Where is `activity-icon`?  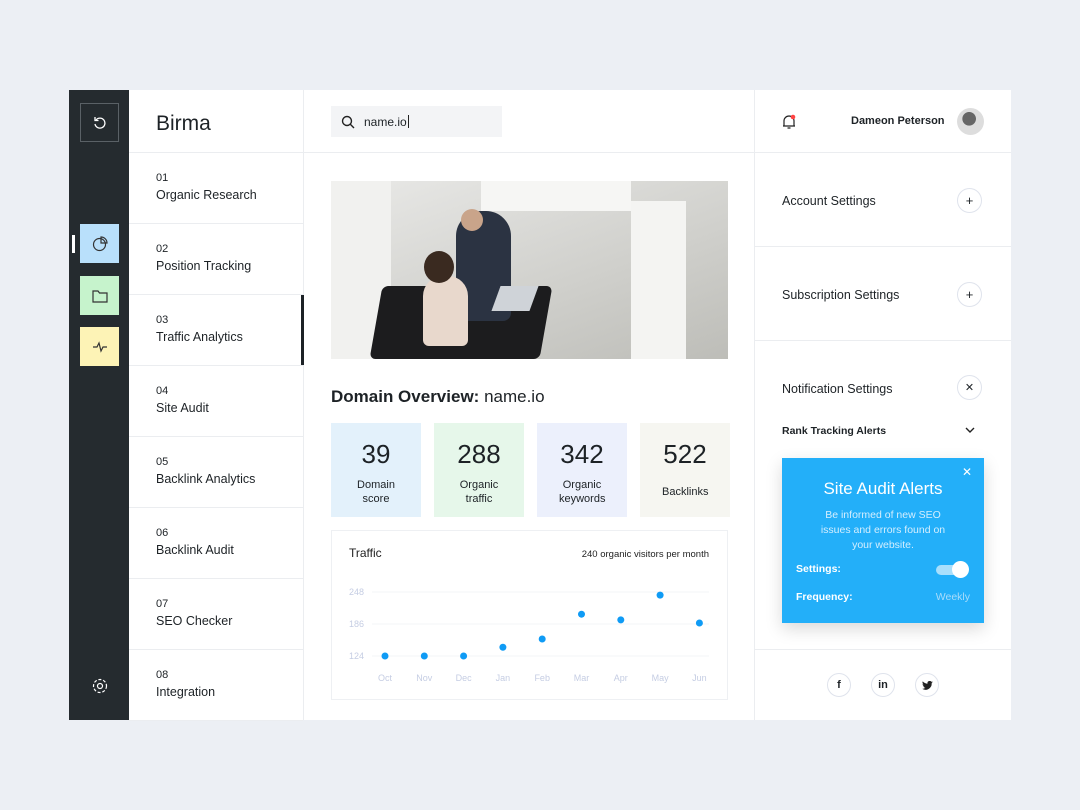 activity-icon is located at coordinates (99, 346).